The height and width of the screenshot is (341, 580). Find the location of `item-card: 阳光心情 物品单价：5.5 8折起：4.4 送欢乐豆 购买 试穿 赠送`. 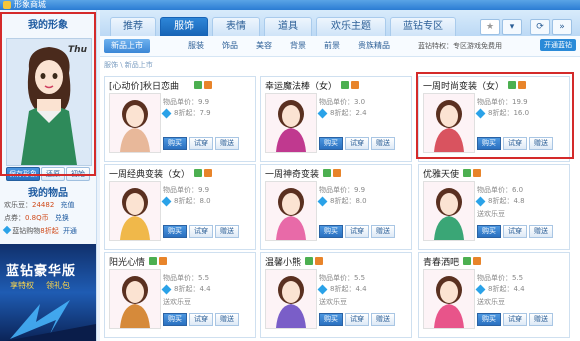

item-card: 阳光心情 物品单价：5.5 8折起：4.4 送欢乐豆 购买 试穿 赠送 is located at coordinates (180, 295).